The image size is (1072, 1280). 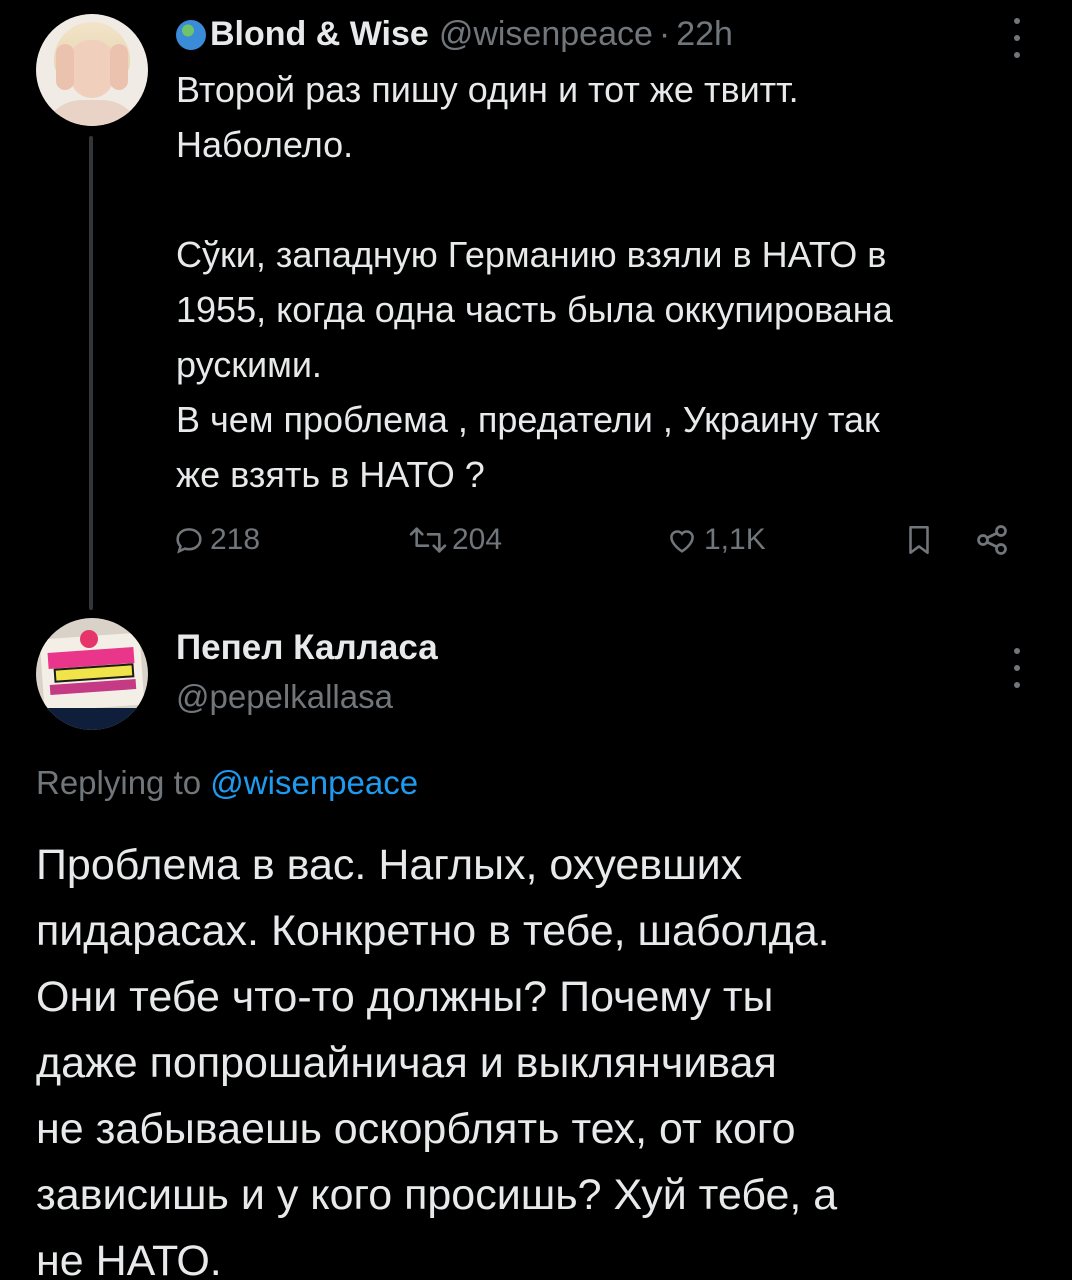 I want to click on bookmark-icon, so click(x=919, y=540).